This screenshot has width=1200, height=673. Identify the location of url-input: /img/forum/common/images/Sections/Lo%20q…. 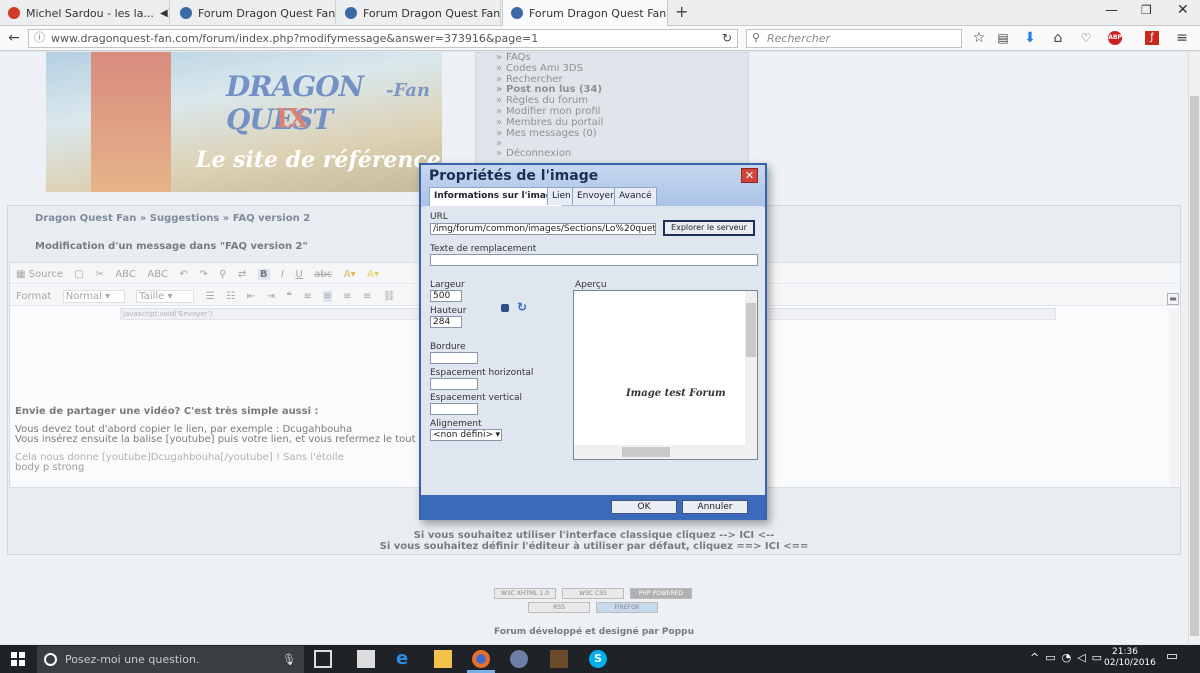
(543, 229).